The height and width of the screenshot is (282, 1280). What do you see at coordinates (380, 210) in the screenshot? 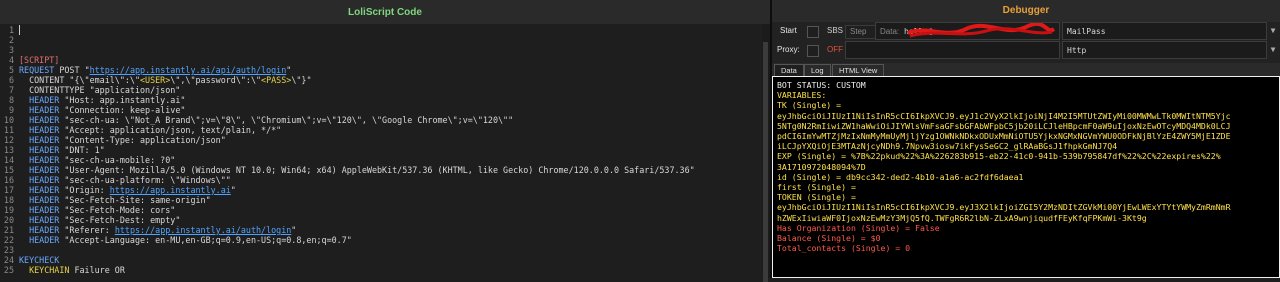
I see `code-line: 19 HEADER "Sec-Fetch-Mode: cors"` at bounding box center [380, 210].